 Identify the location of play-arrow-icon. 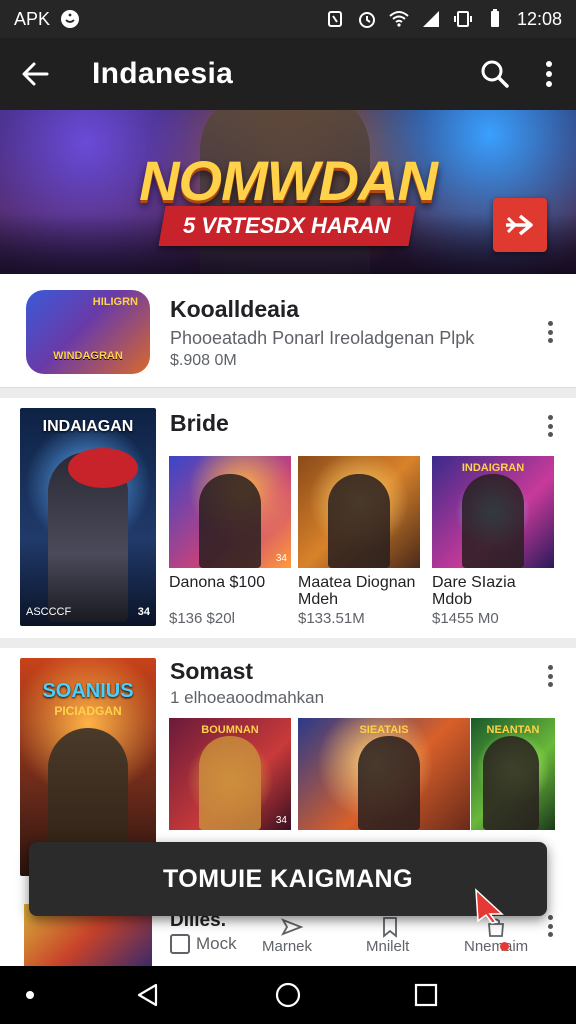
(519, 225).